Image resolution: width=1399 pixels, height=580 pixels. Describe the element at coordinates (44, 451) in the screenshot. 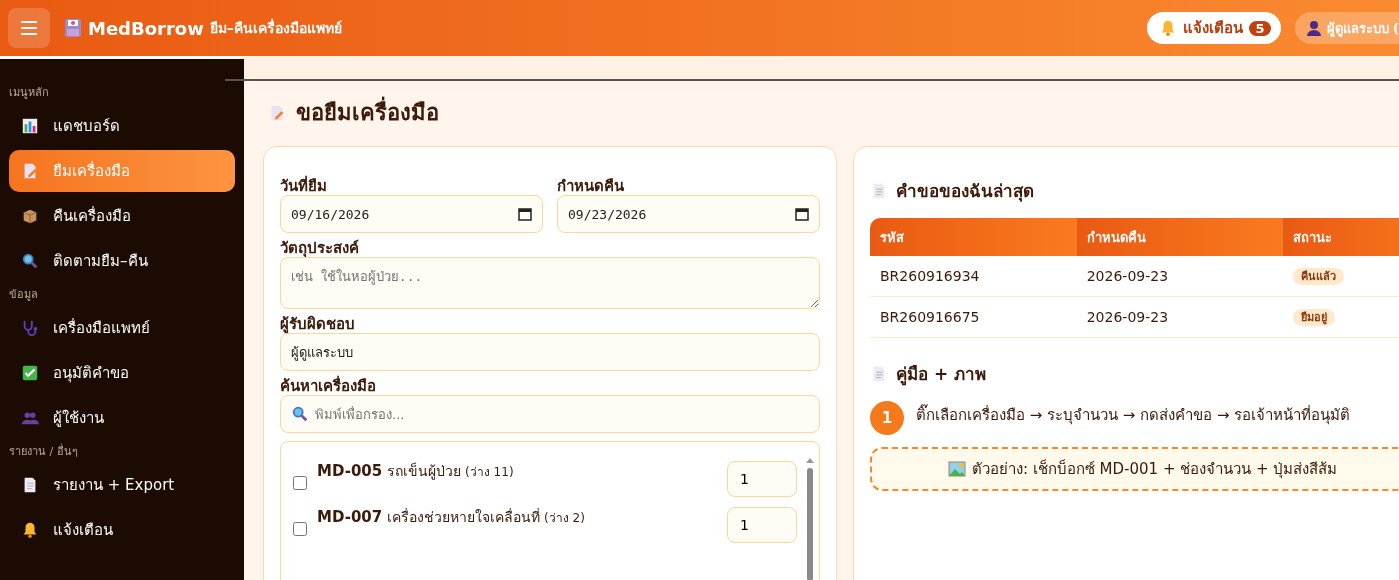

I see `sidebar-section-heading: รายงาน / อื่นๆ` at that location.